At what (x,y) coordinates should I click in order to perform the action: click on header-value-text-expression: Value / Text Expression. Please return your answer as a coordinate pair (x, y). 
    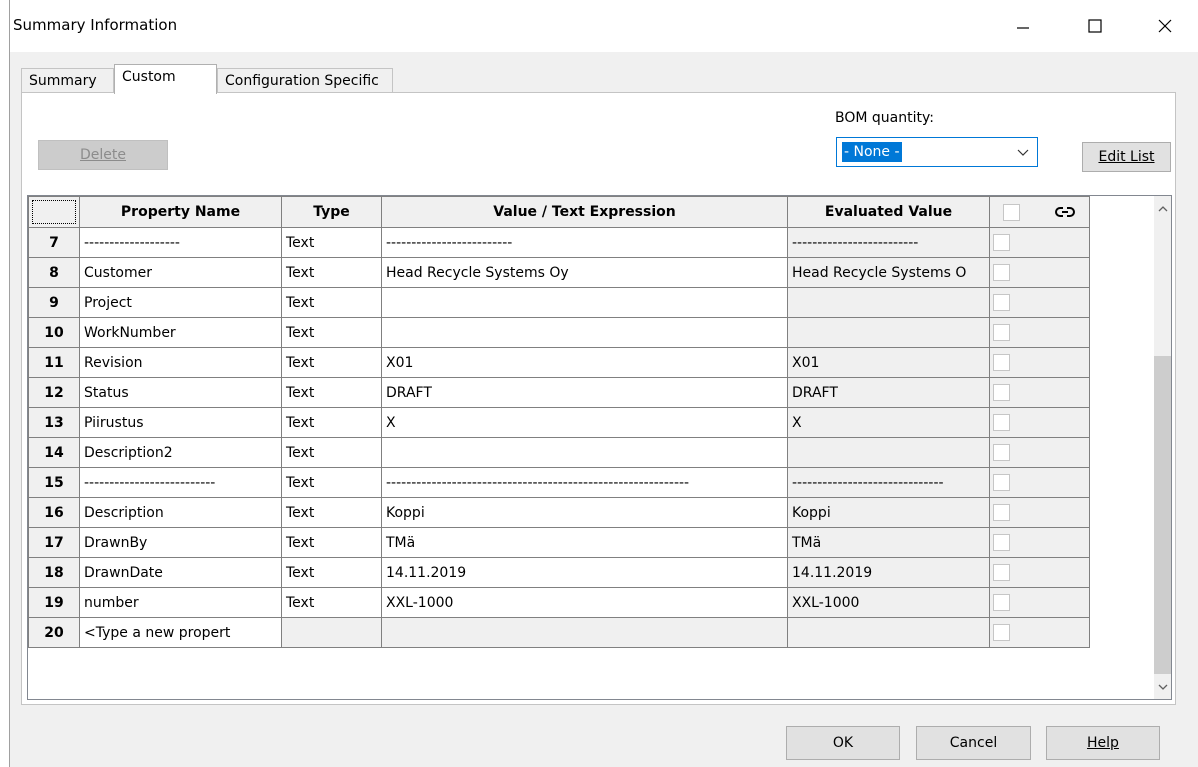
    Looking at the image, I should click on (584, 212).